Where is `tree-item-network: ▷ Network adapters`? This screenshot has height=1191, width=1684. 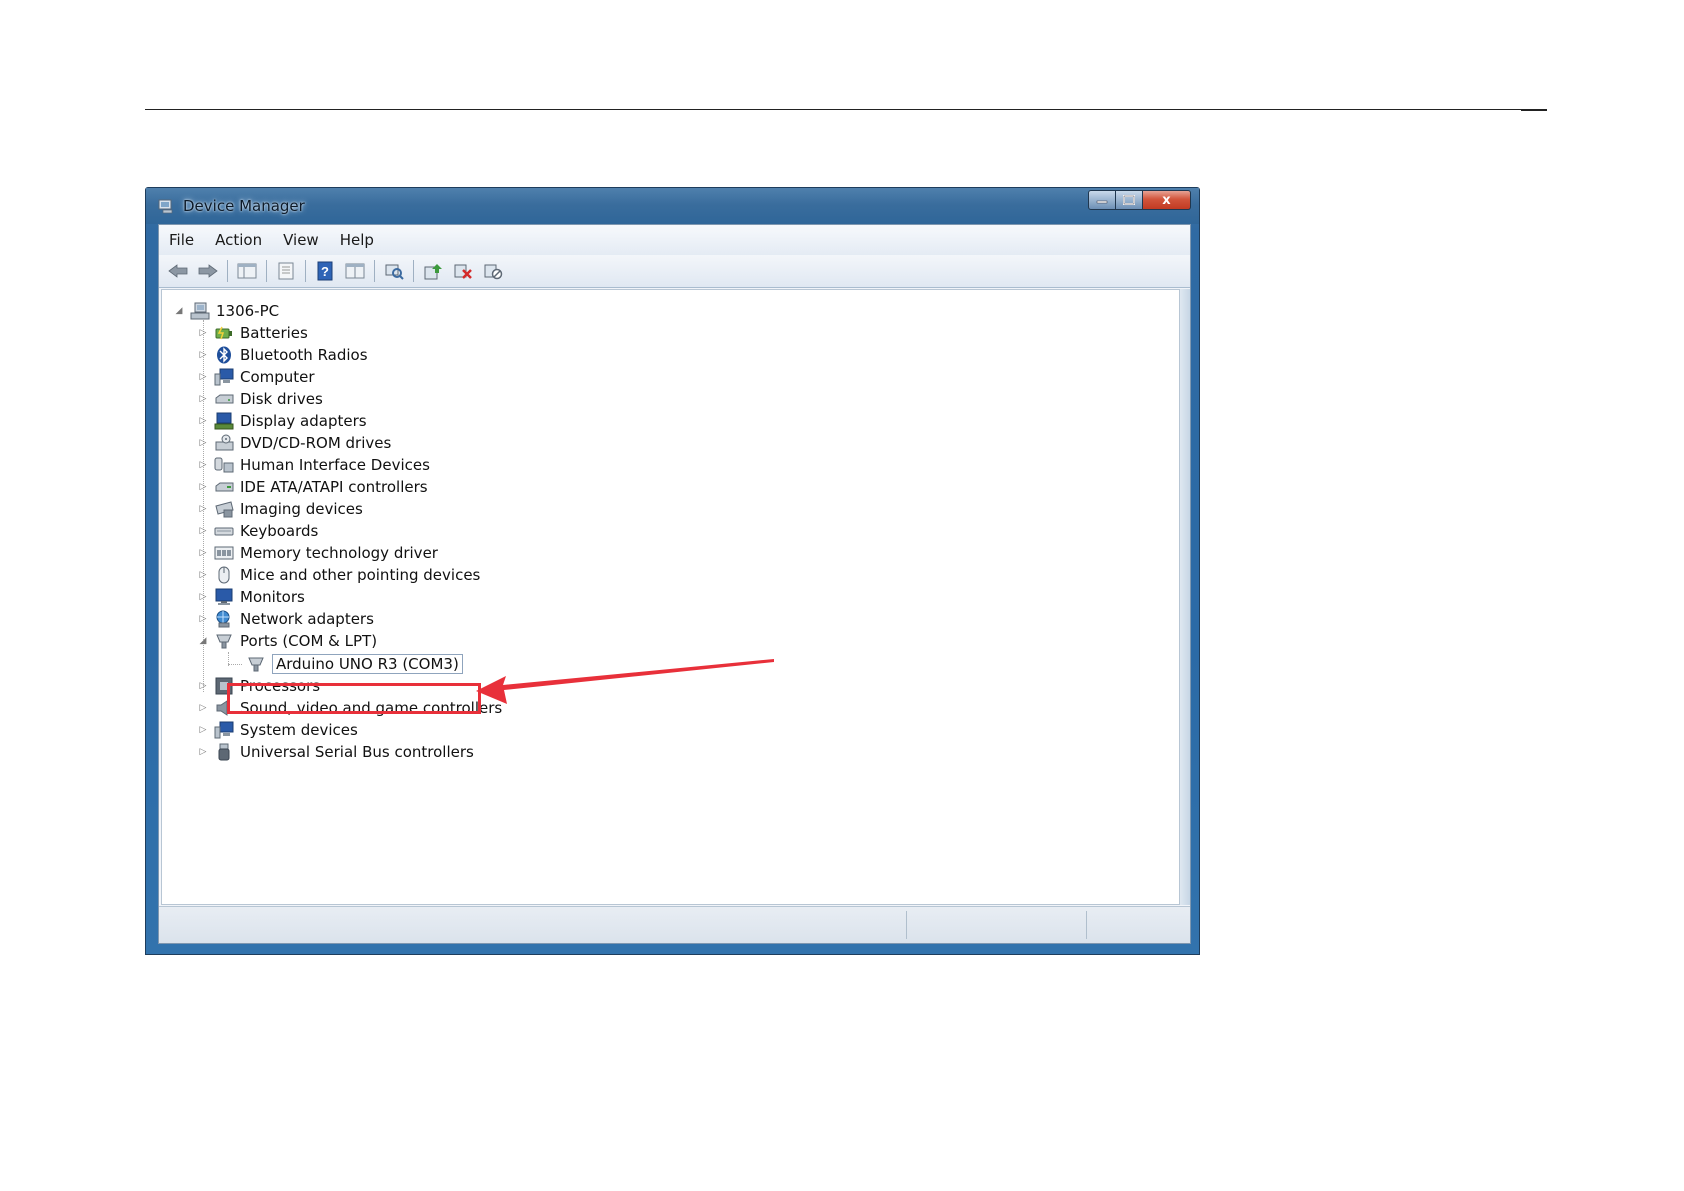
tree-item-network: ▷ Network adapters is located at coordinates (286, 619).